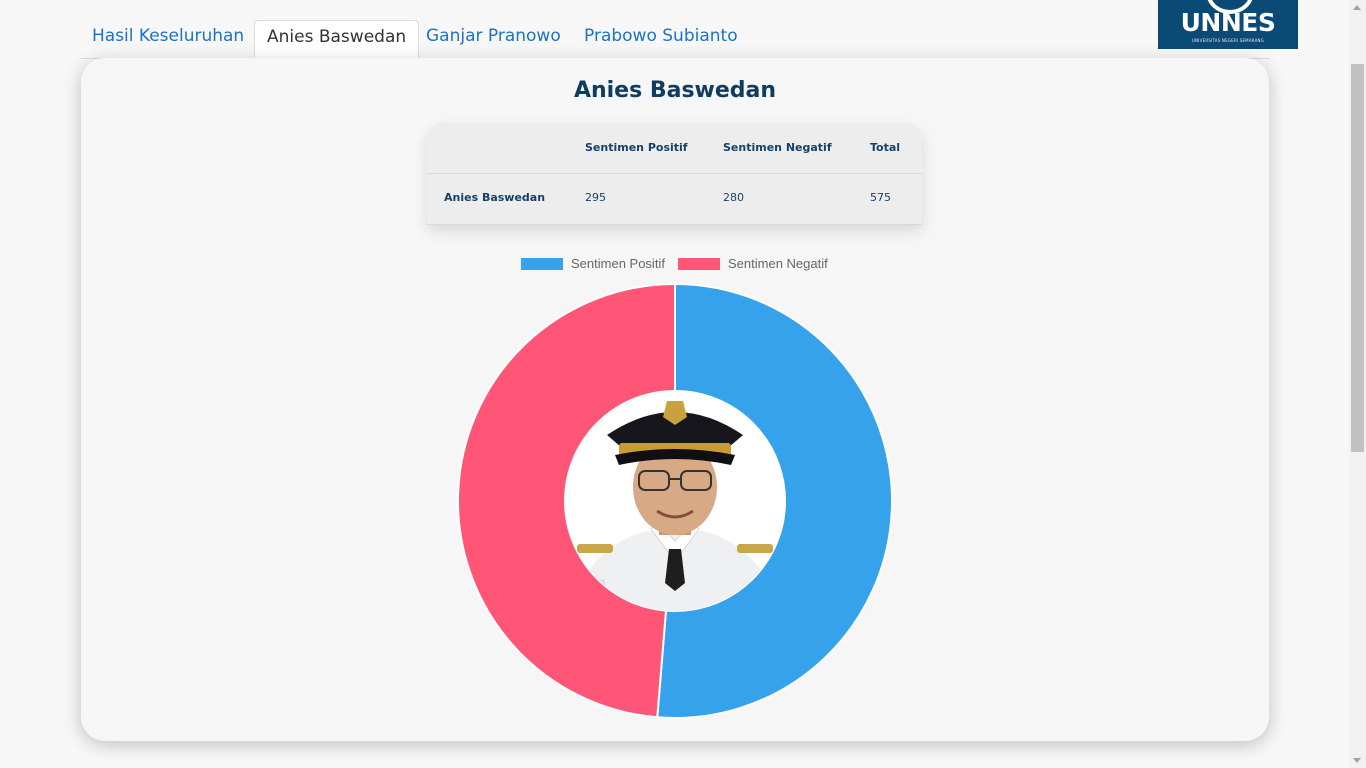 The height and width of the screenshot is (768, 1366). I want to click on legend-swatch-positif, so click(542, 264).